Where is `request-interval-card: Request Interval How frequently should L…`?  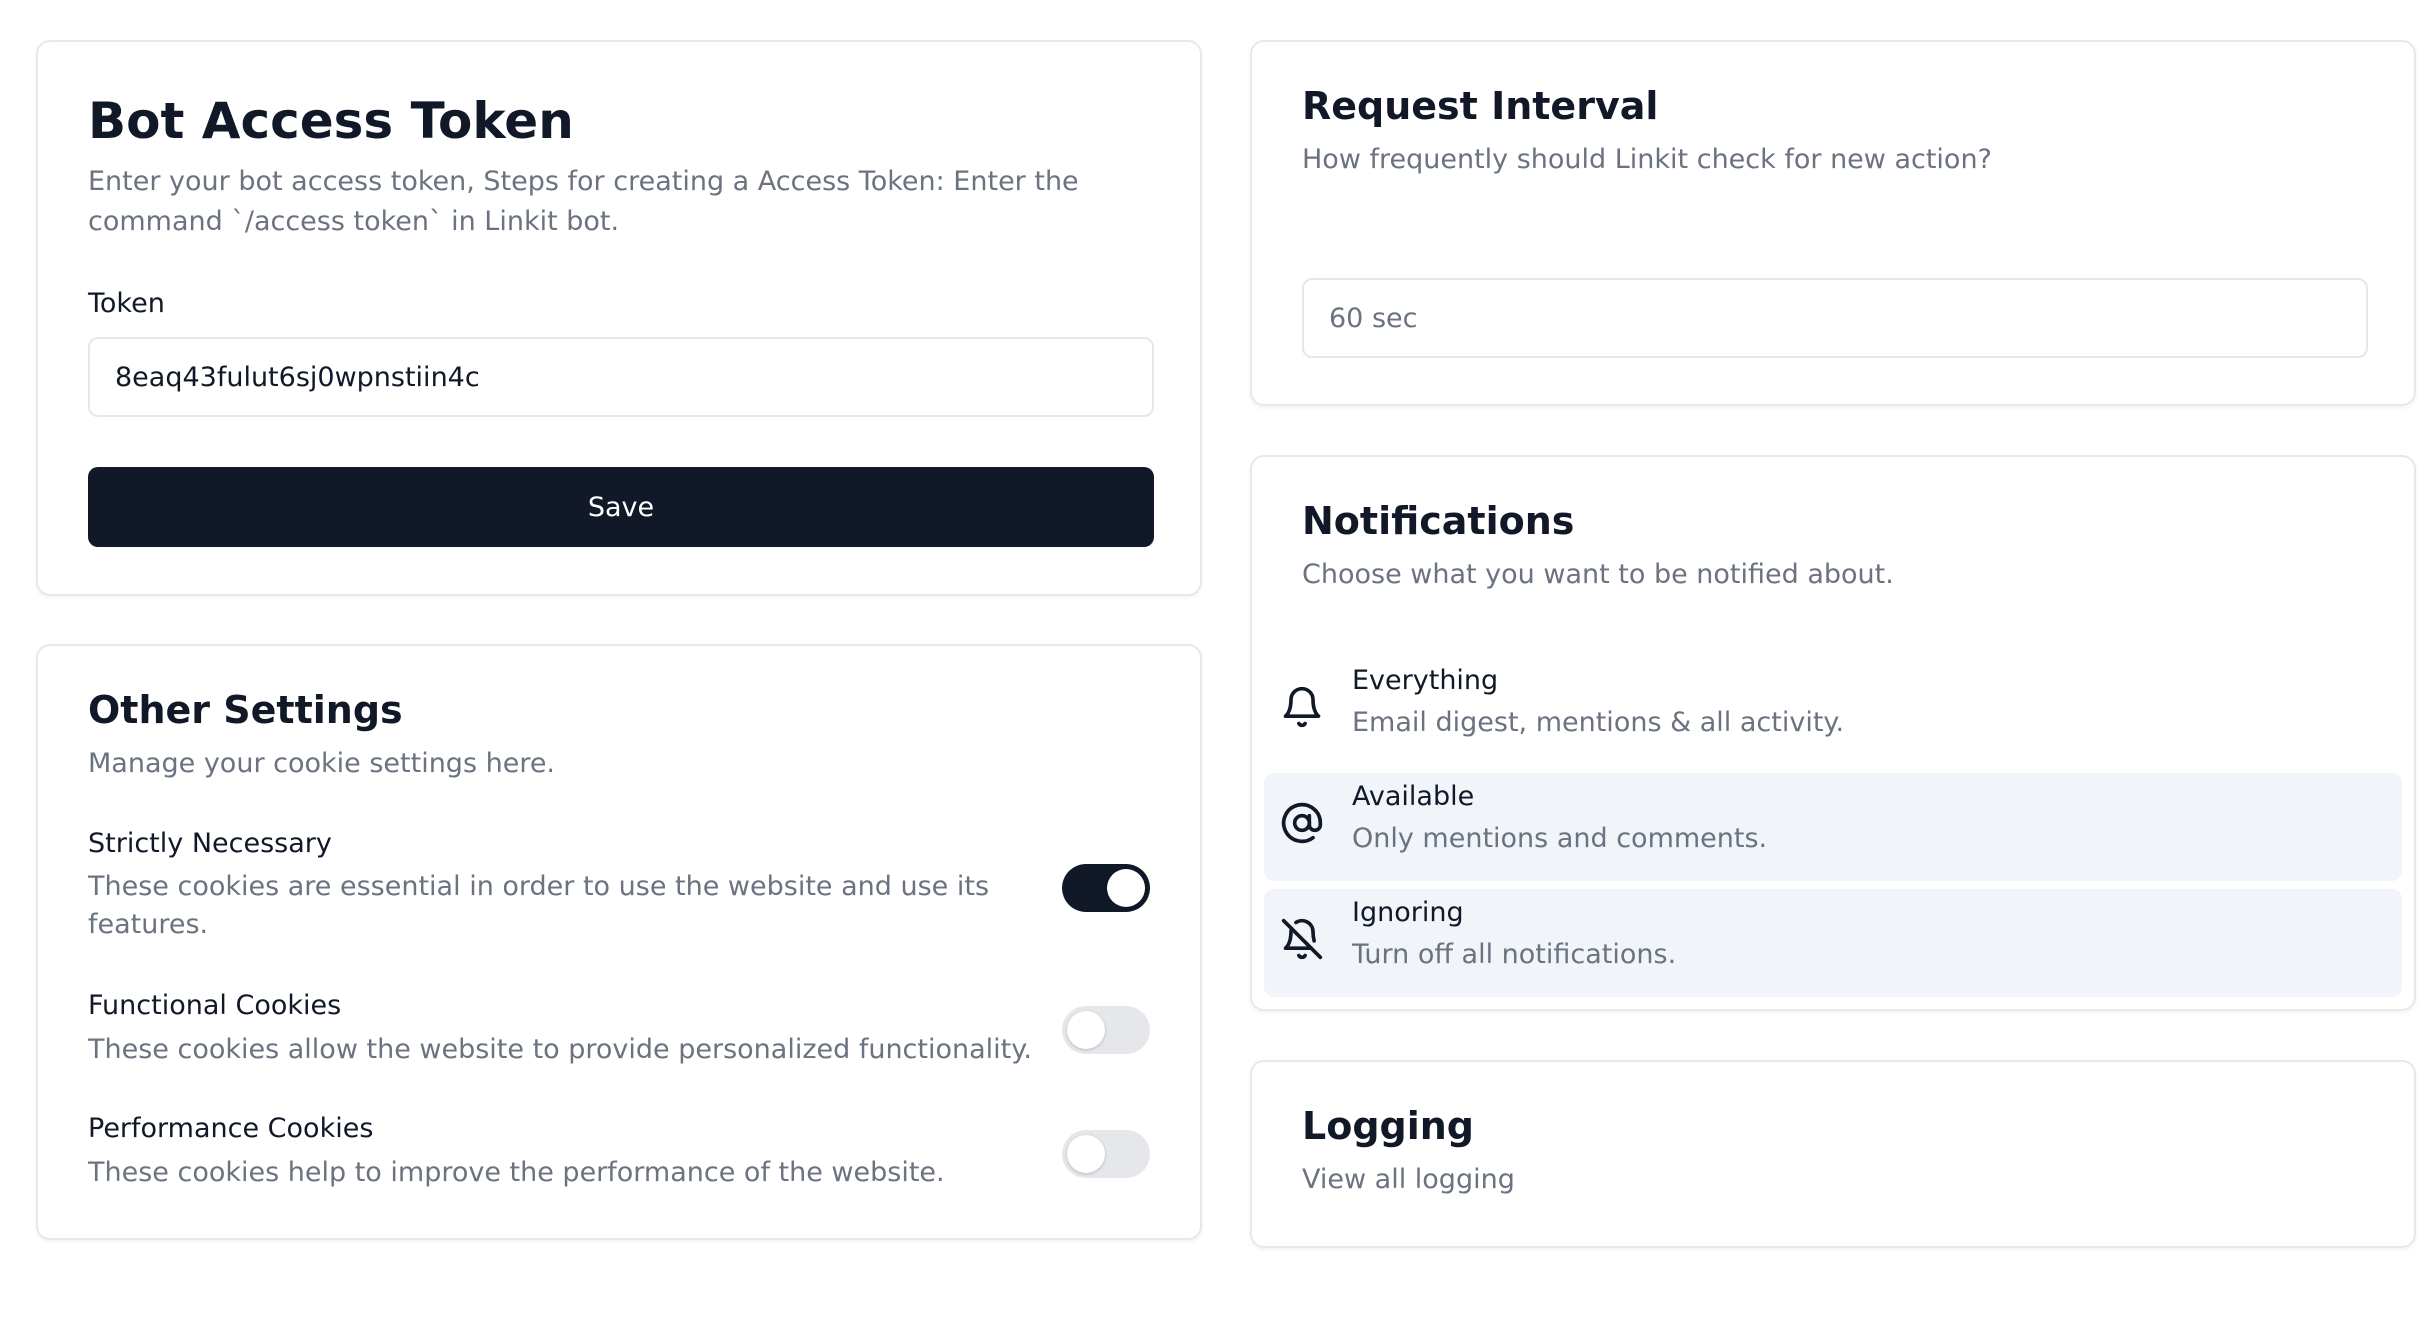
request-interval-card: Request Interval How frequently should L… is located at coordinates (1833, 223).